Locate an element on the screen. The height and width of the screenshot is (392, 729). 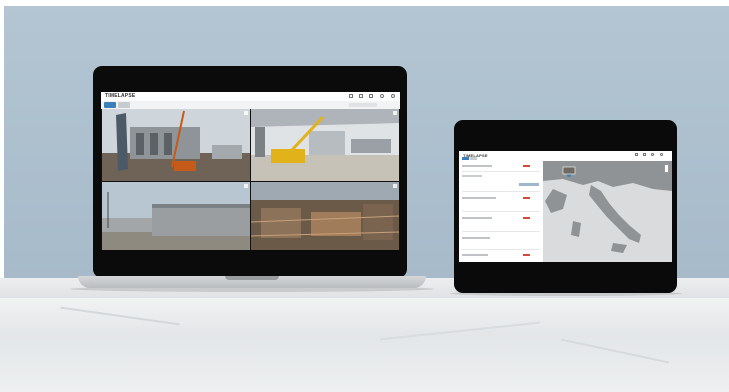
tablet-screen: TIMELAPSE is located at coordinates (565, 206).